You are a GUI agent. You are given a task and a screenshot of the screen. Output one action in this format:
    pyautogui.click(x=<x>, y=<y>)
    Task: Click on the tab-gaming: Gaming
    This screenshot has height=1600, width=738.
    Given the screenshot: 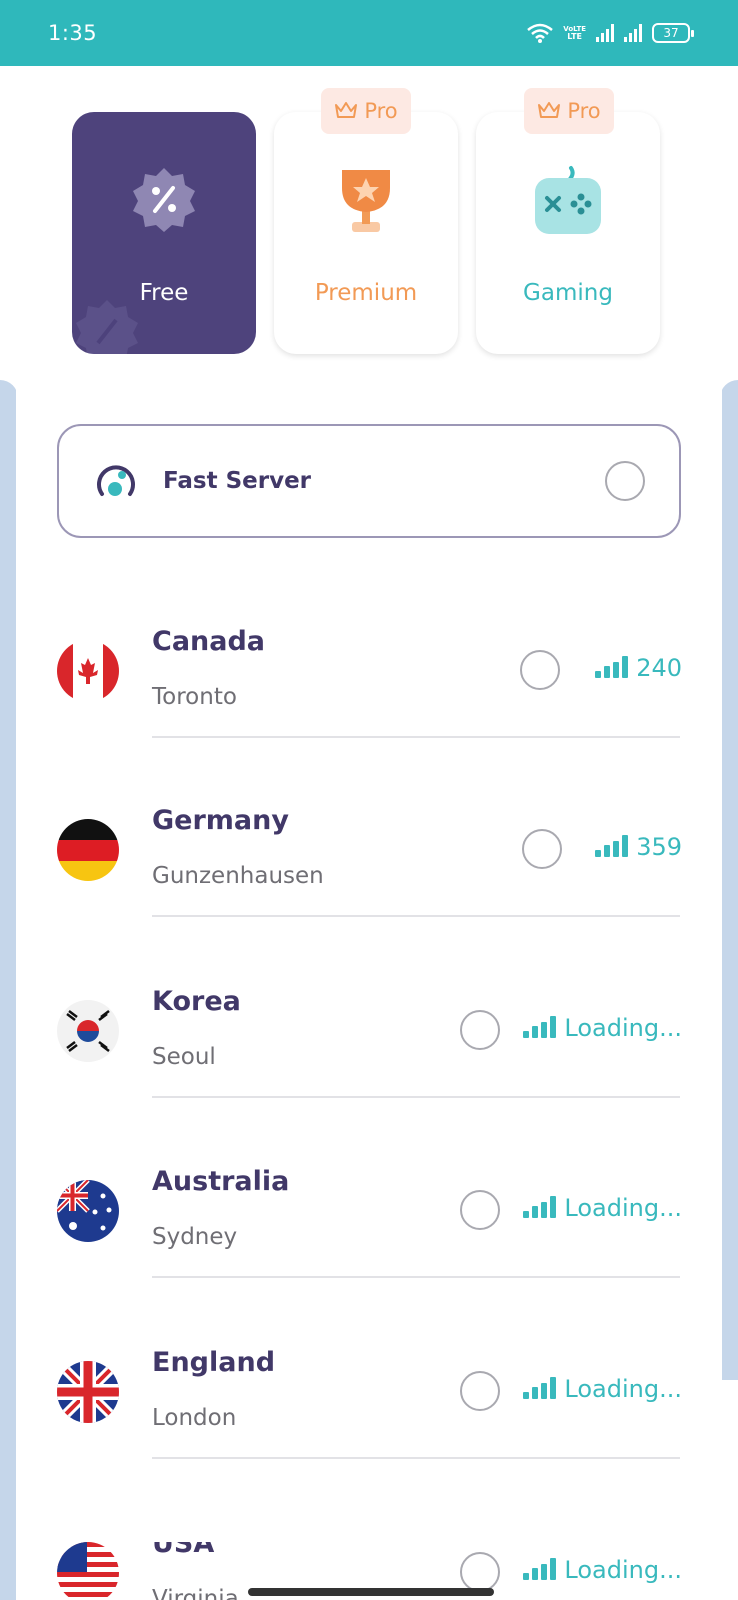 What is the action you would take?
    pyautogui.click(x=568, y=233)
    